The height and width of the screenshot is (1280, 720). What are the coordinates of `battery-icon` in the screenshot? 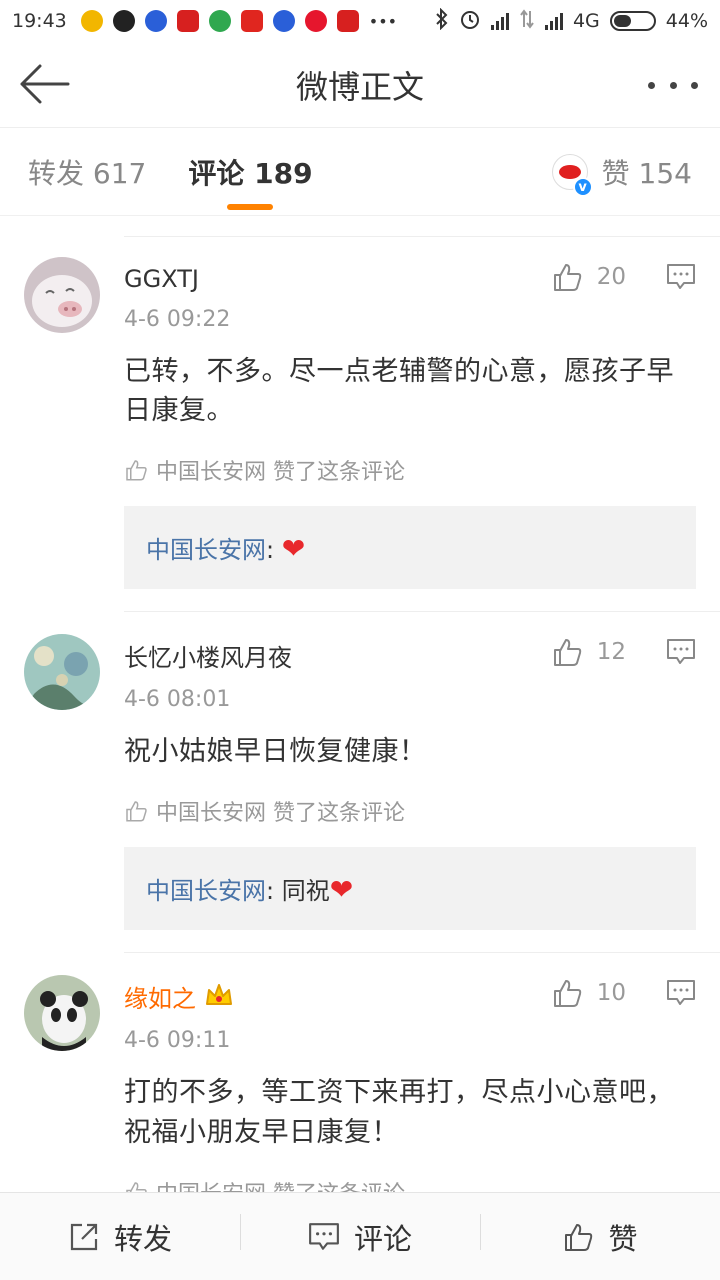 It's located at (632, 21).